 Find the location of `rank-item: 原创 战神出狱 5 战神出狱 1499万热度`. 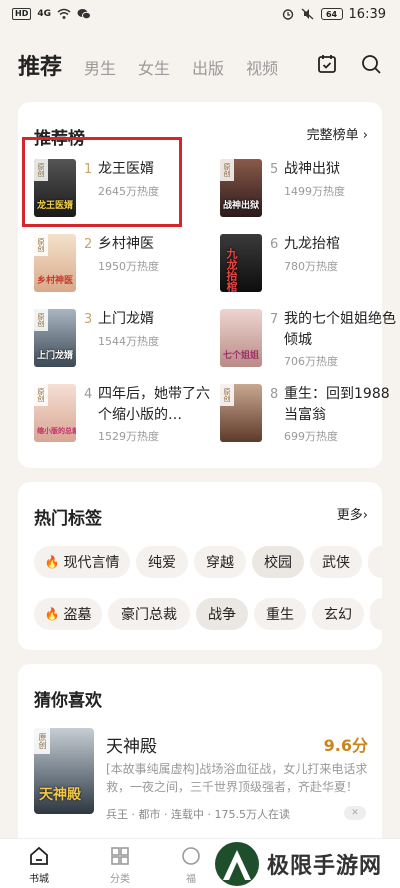

rank-item: 原创 战神出狱 5 战神出狱 1499万热度 is located at coordinates (305, 189).